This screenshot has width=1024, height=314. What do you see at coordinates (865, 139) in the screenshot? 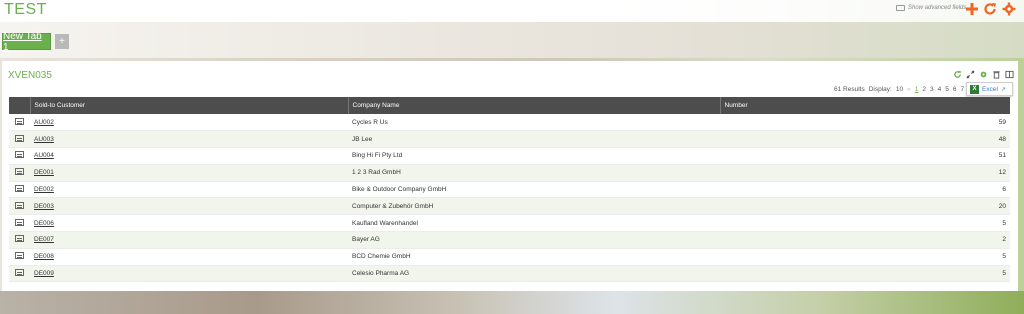
I see `number-cell: 48` at bounding box center [865, 139].